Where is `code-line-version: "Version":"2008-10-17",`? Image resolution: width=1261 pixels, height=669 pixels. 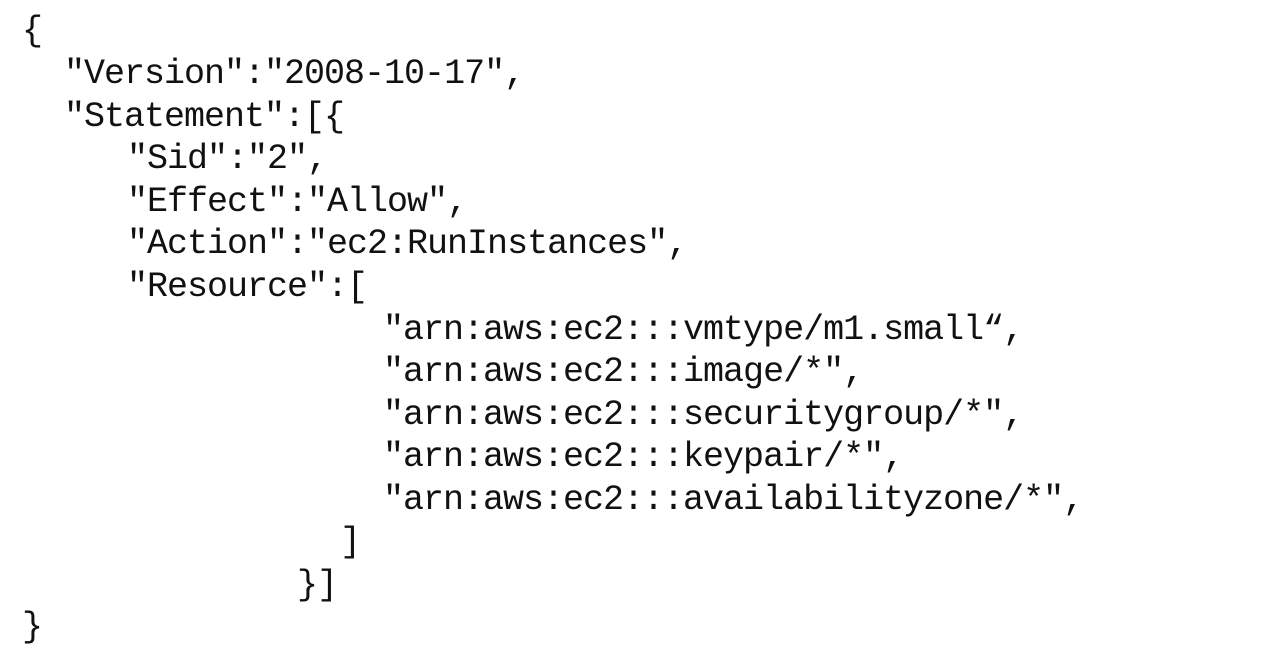
code-line-version: "Version":"2008-10-17", is located at coordinates (294, 74).